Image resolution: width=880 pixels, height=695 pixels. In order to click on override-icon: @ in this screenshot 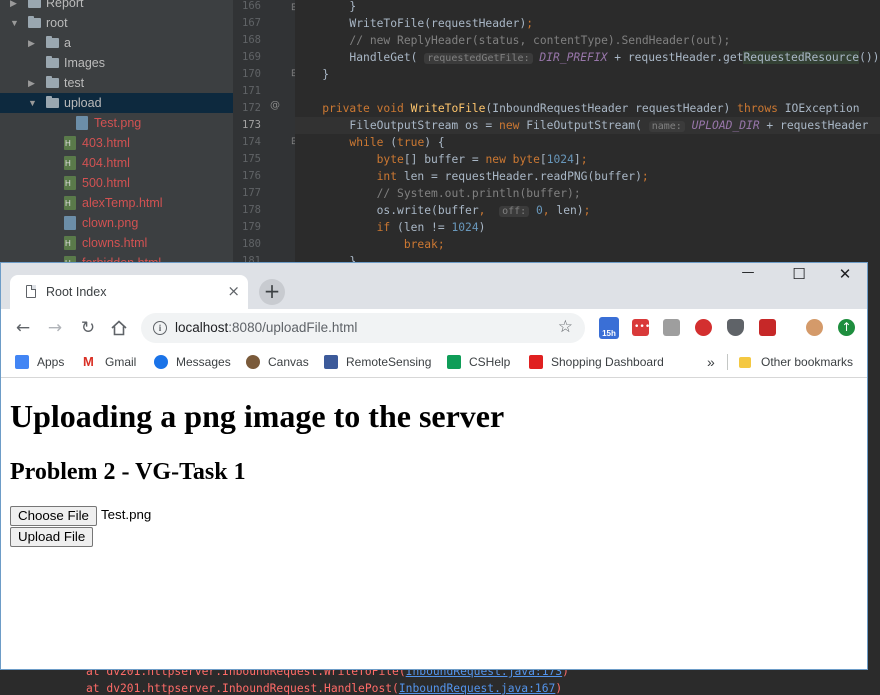, I will do `click(275, 105)`.